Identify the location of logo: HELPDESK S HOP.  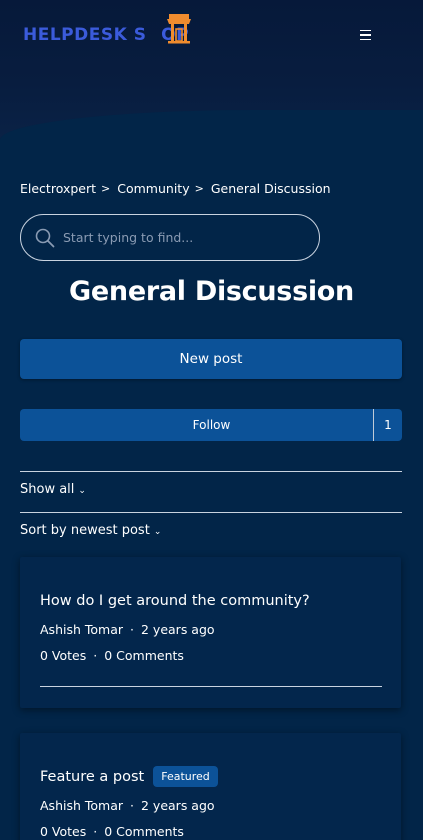
(107, 32).